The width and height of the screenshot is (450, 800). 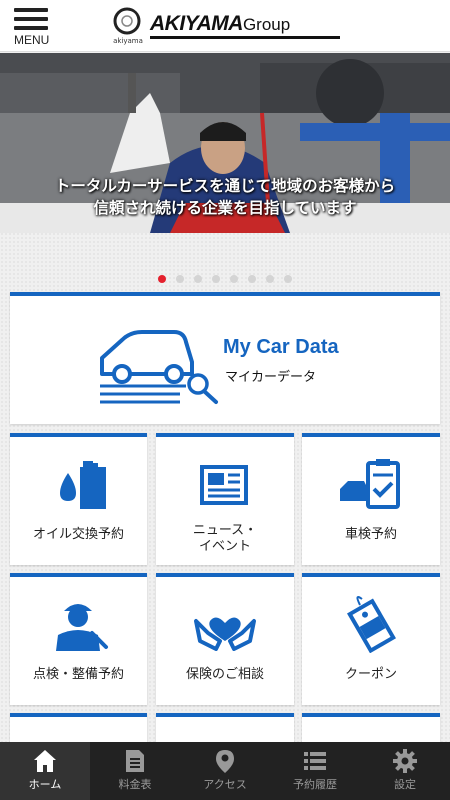 I want to click on tile-news-events: ニュース・ イベント, so click(x=225, y=499).